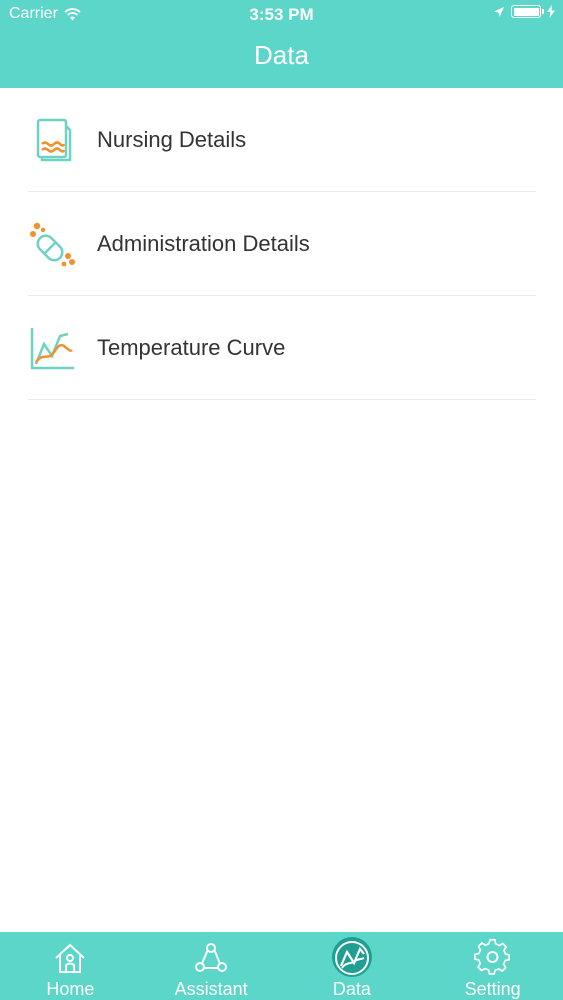 The image size is (563, 1000). Describe the element at coordinates (52, 244) in the screenshot. I see `pill-capsule-icon` at that location.